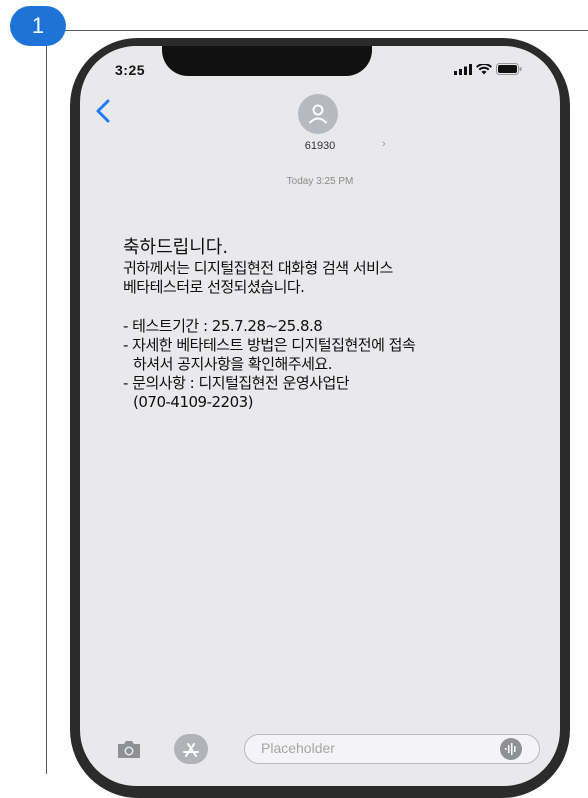 Image resolution: width=588 pixels, height=798 pixels. What do you see at coordinates (484, 68) in the screenshot?
I see `wifi-icon` at bounding box center [484, 68].